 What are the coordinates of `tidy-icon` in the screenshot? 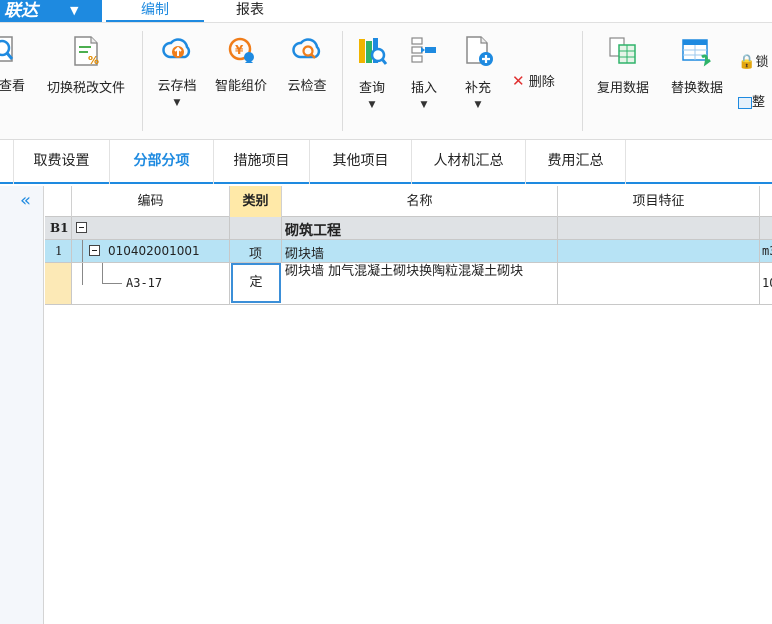 It's located at (745, 102).